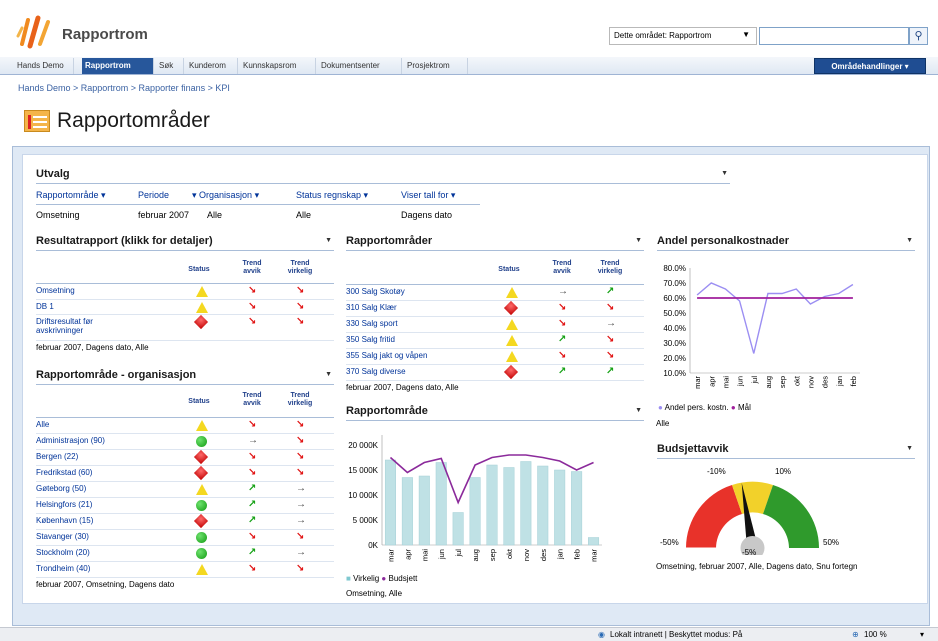  Describe the element at coordinates (495, 413) in the screenshot. I see `rapportomrade-chart-title: Rapportområde ▼` at that location.